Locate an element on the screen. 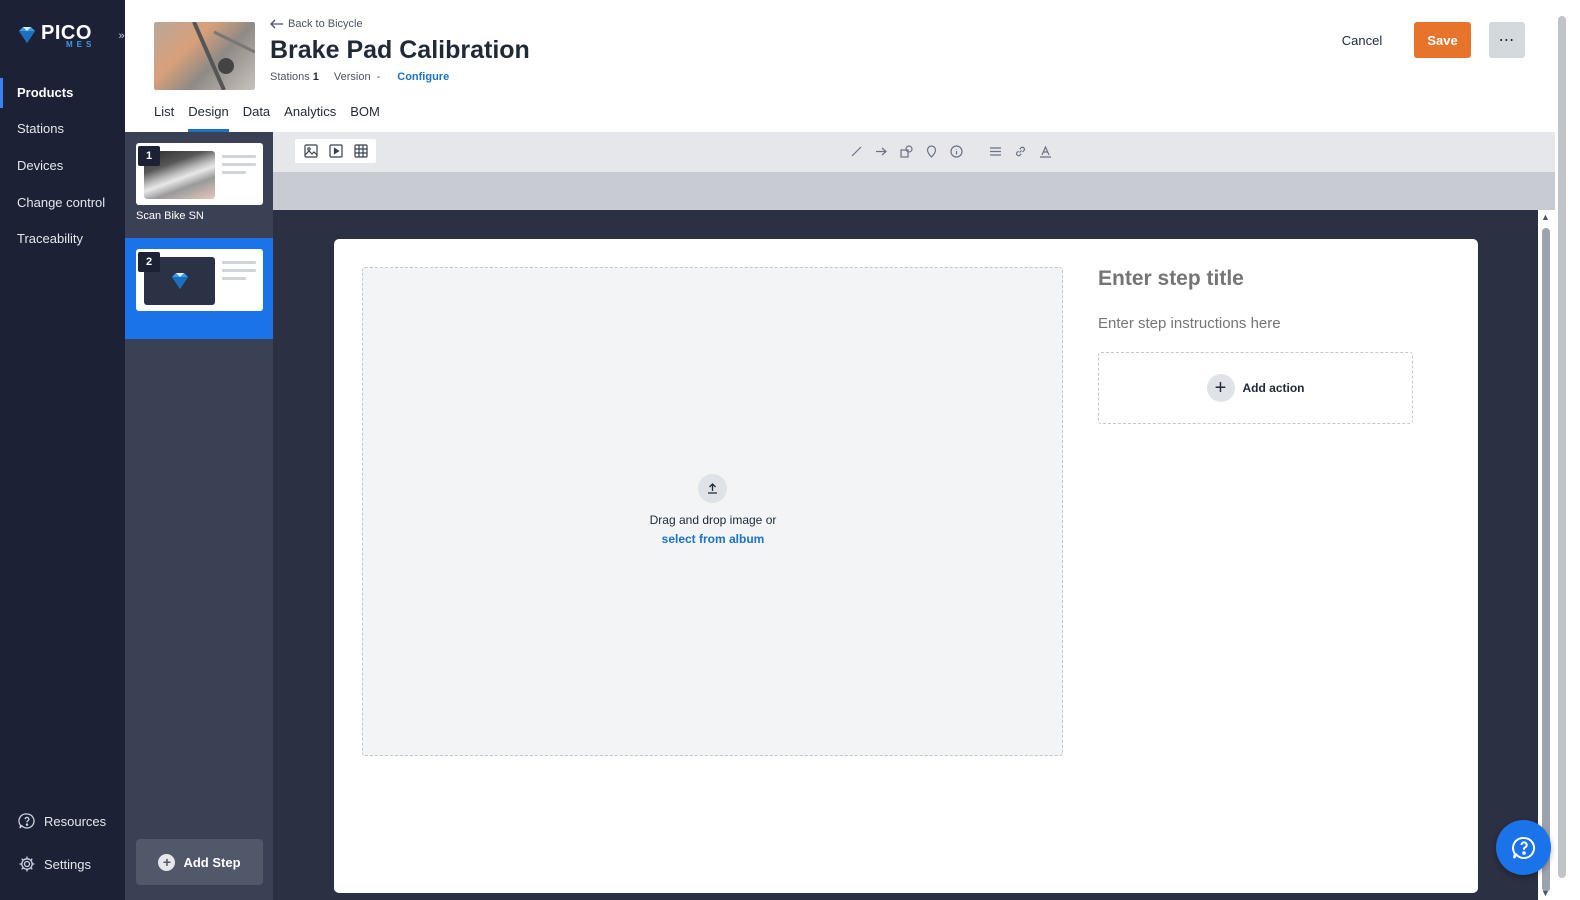 This screenshot has height=900, width=1580. sidebar-item-stations: Stations is located at coordinates (62, 129).